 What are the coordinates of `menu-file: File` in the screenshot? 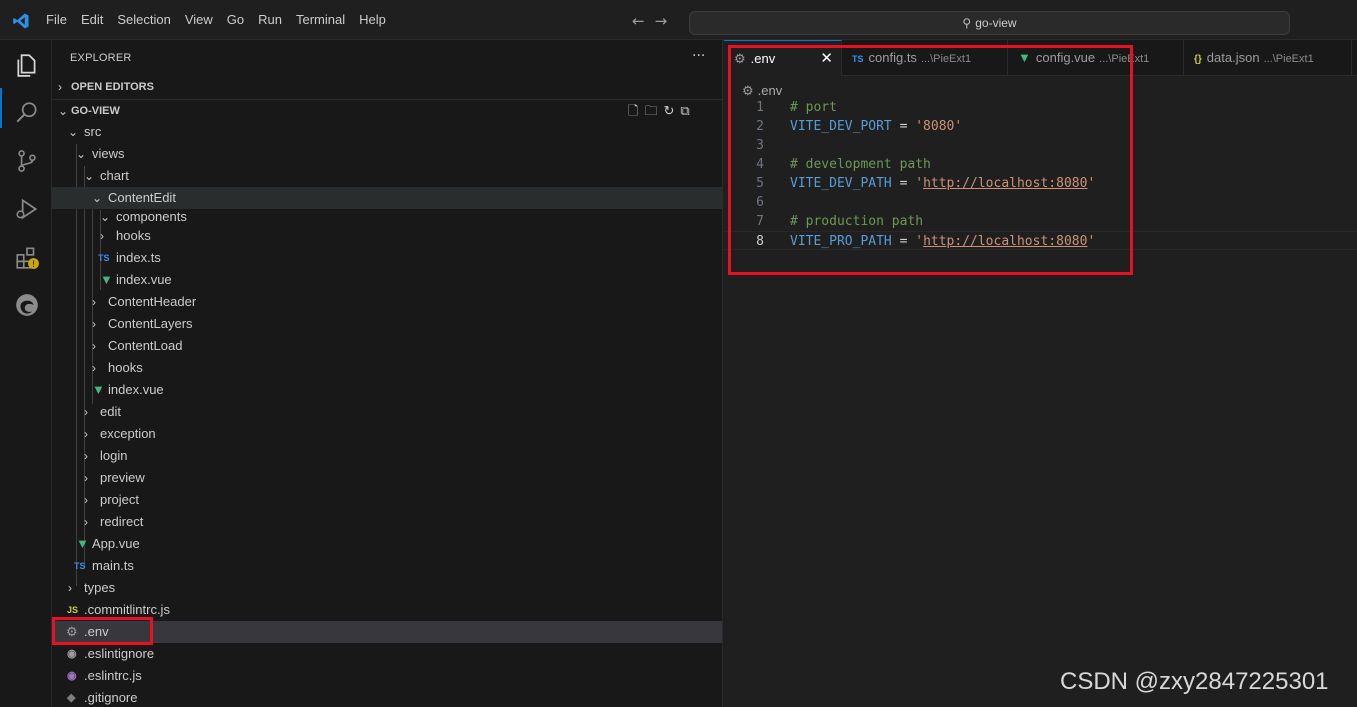 It's located at (56, 20).